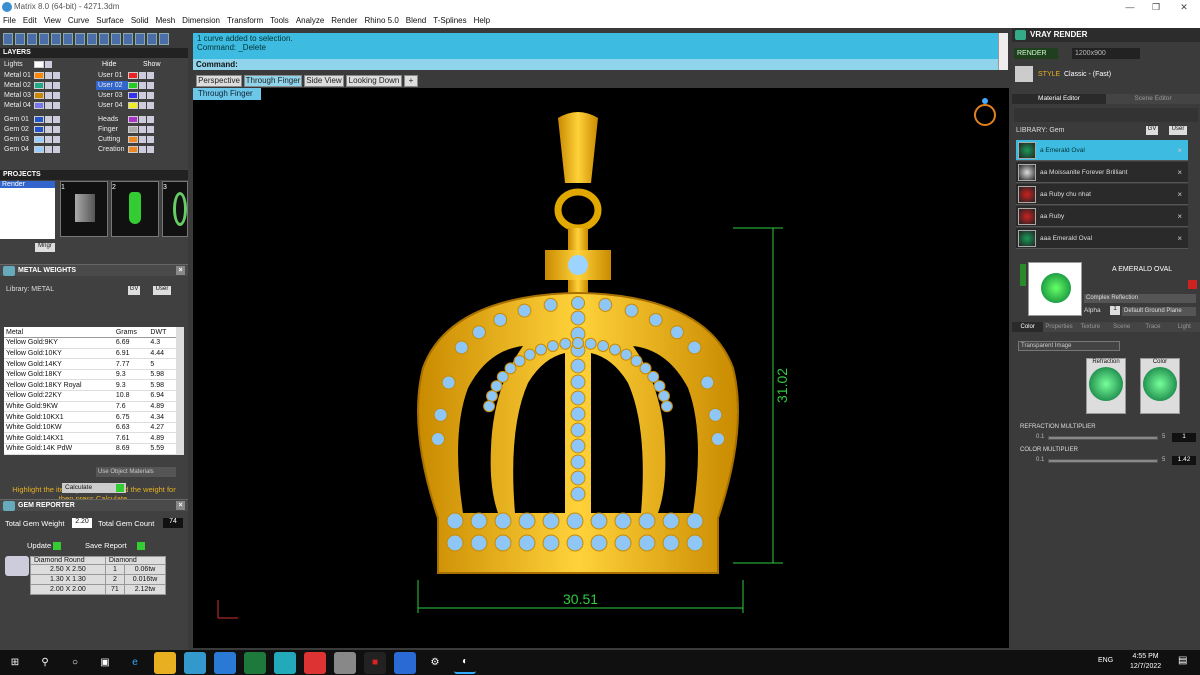 The image size is (1200, 675). I want to click on store-icon, so click(195, 662).